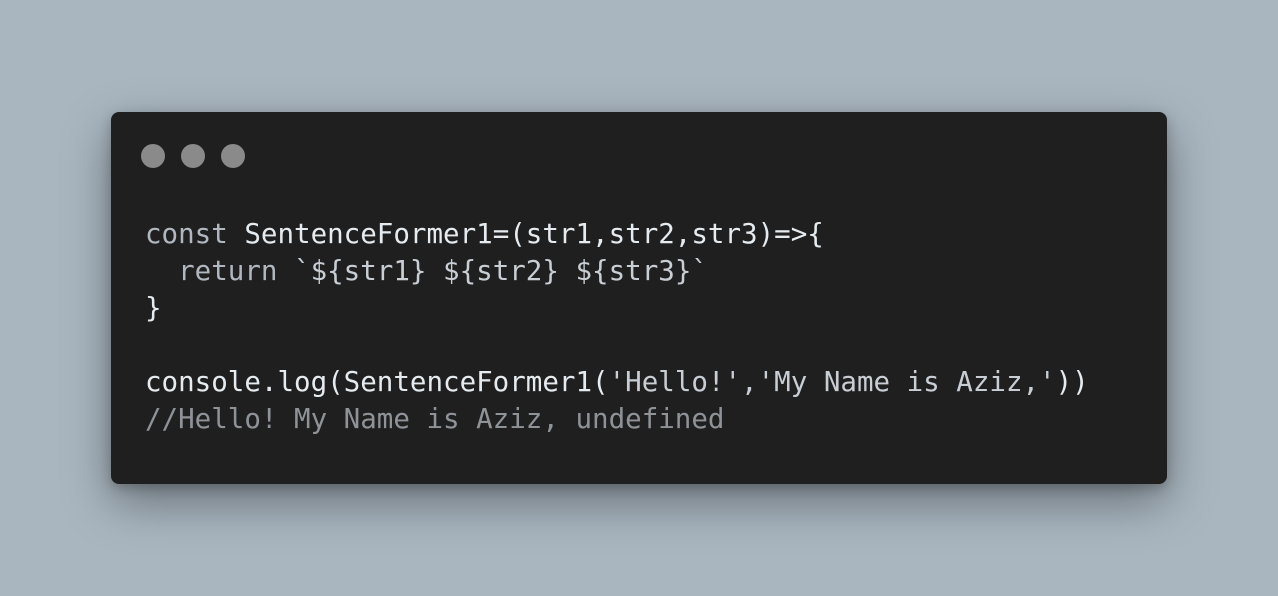 The width and height of the screenshot is (1278, 596). What do you see at coordinates (153, 308) in the screenshot?
I see `code-token: }` at bounding box center [153, 308].